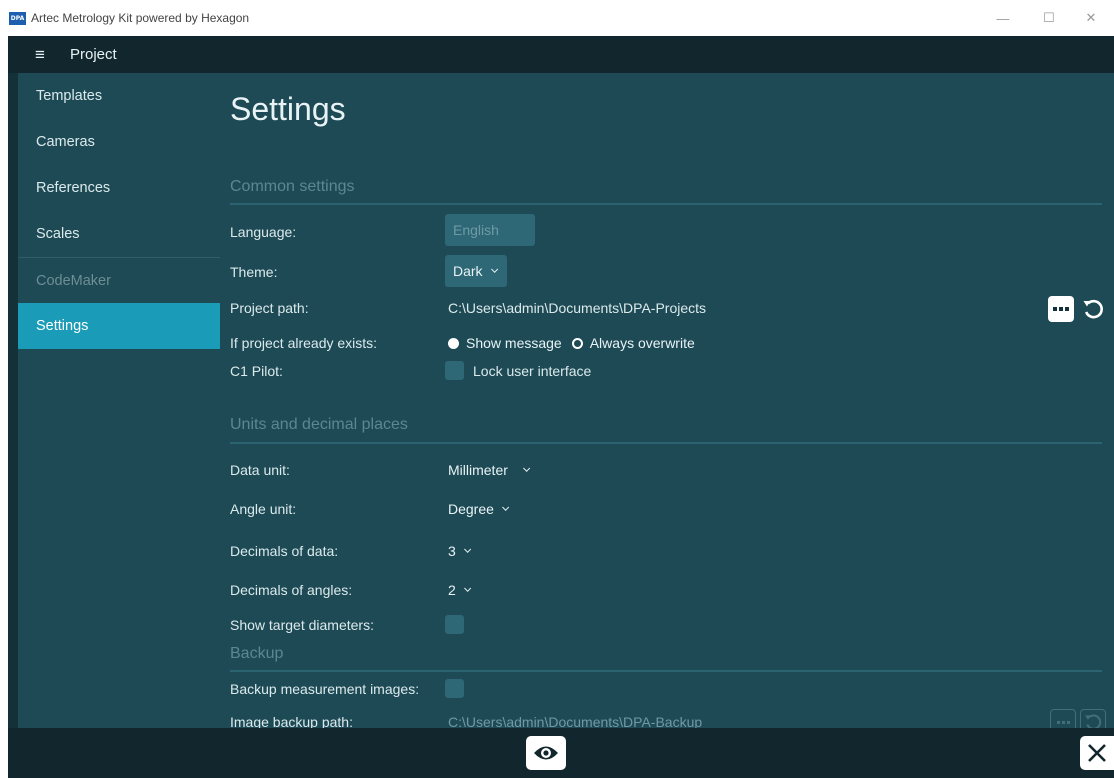  What do you see at coordinates (17, 18) in the screenshot?
I see `app-logo: DPA` at bounding box center [17, 18].